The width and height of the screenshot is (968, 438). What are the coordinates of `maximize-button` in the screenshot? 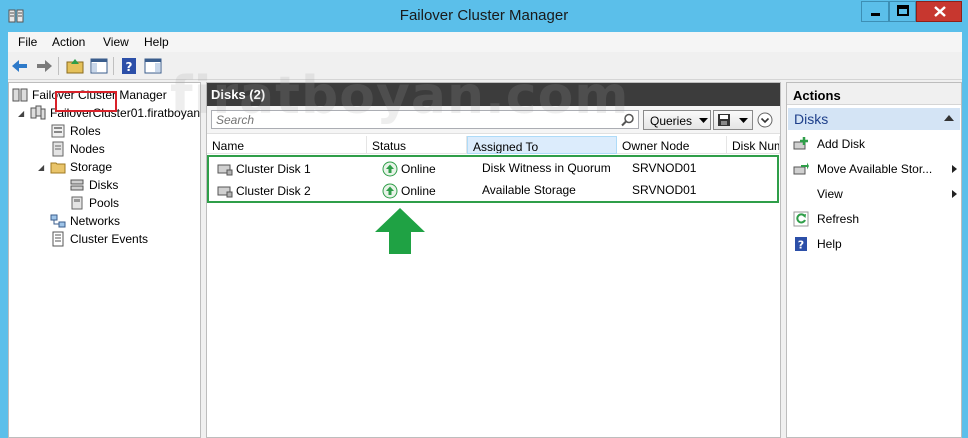 It's located at (902, 11).